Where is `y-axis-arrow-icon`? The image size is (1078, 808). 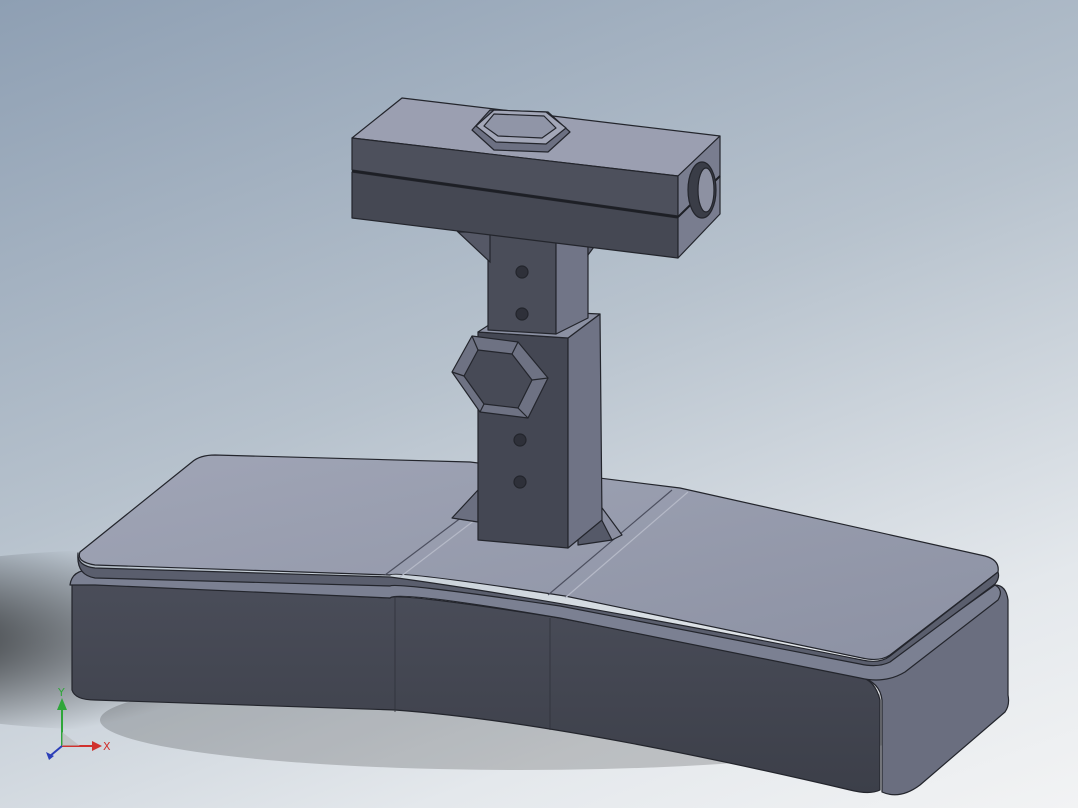 y-axis-arrow-icon is located at coordinates (62, 704).